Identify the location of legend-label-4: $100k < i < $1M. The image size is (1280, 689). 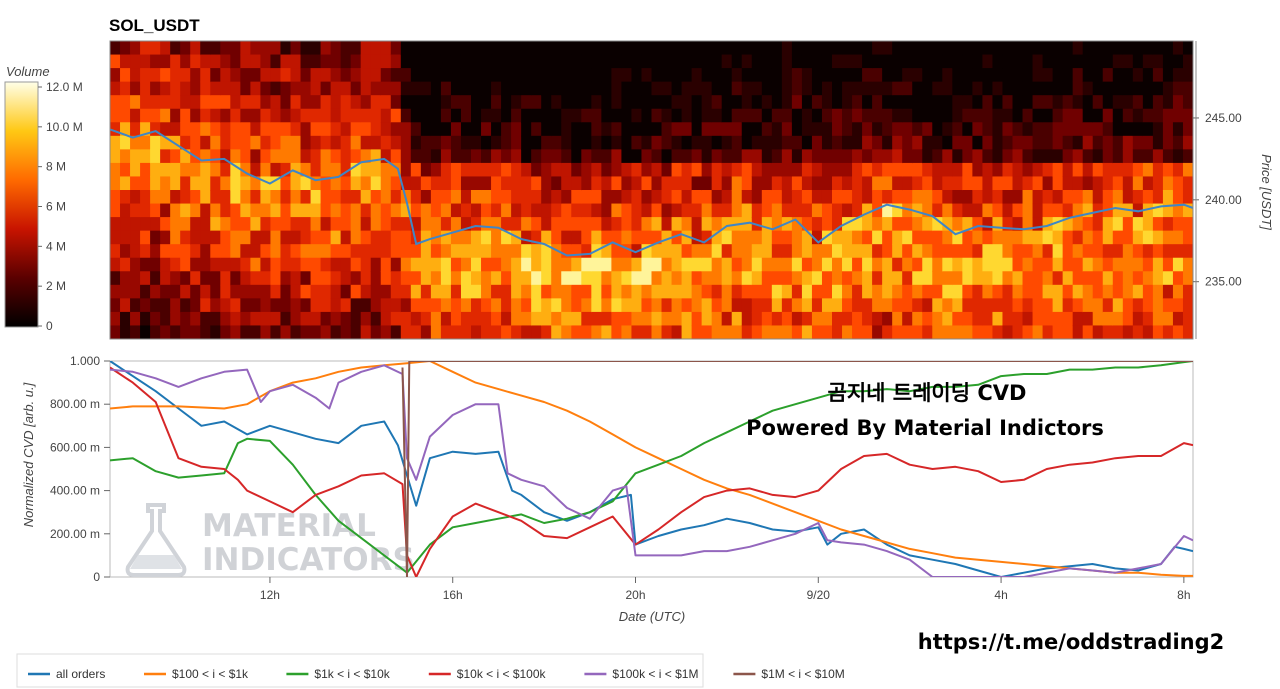
(655, 674).